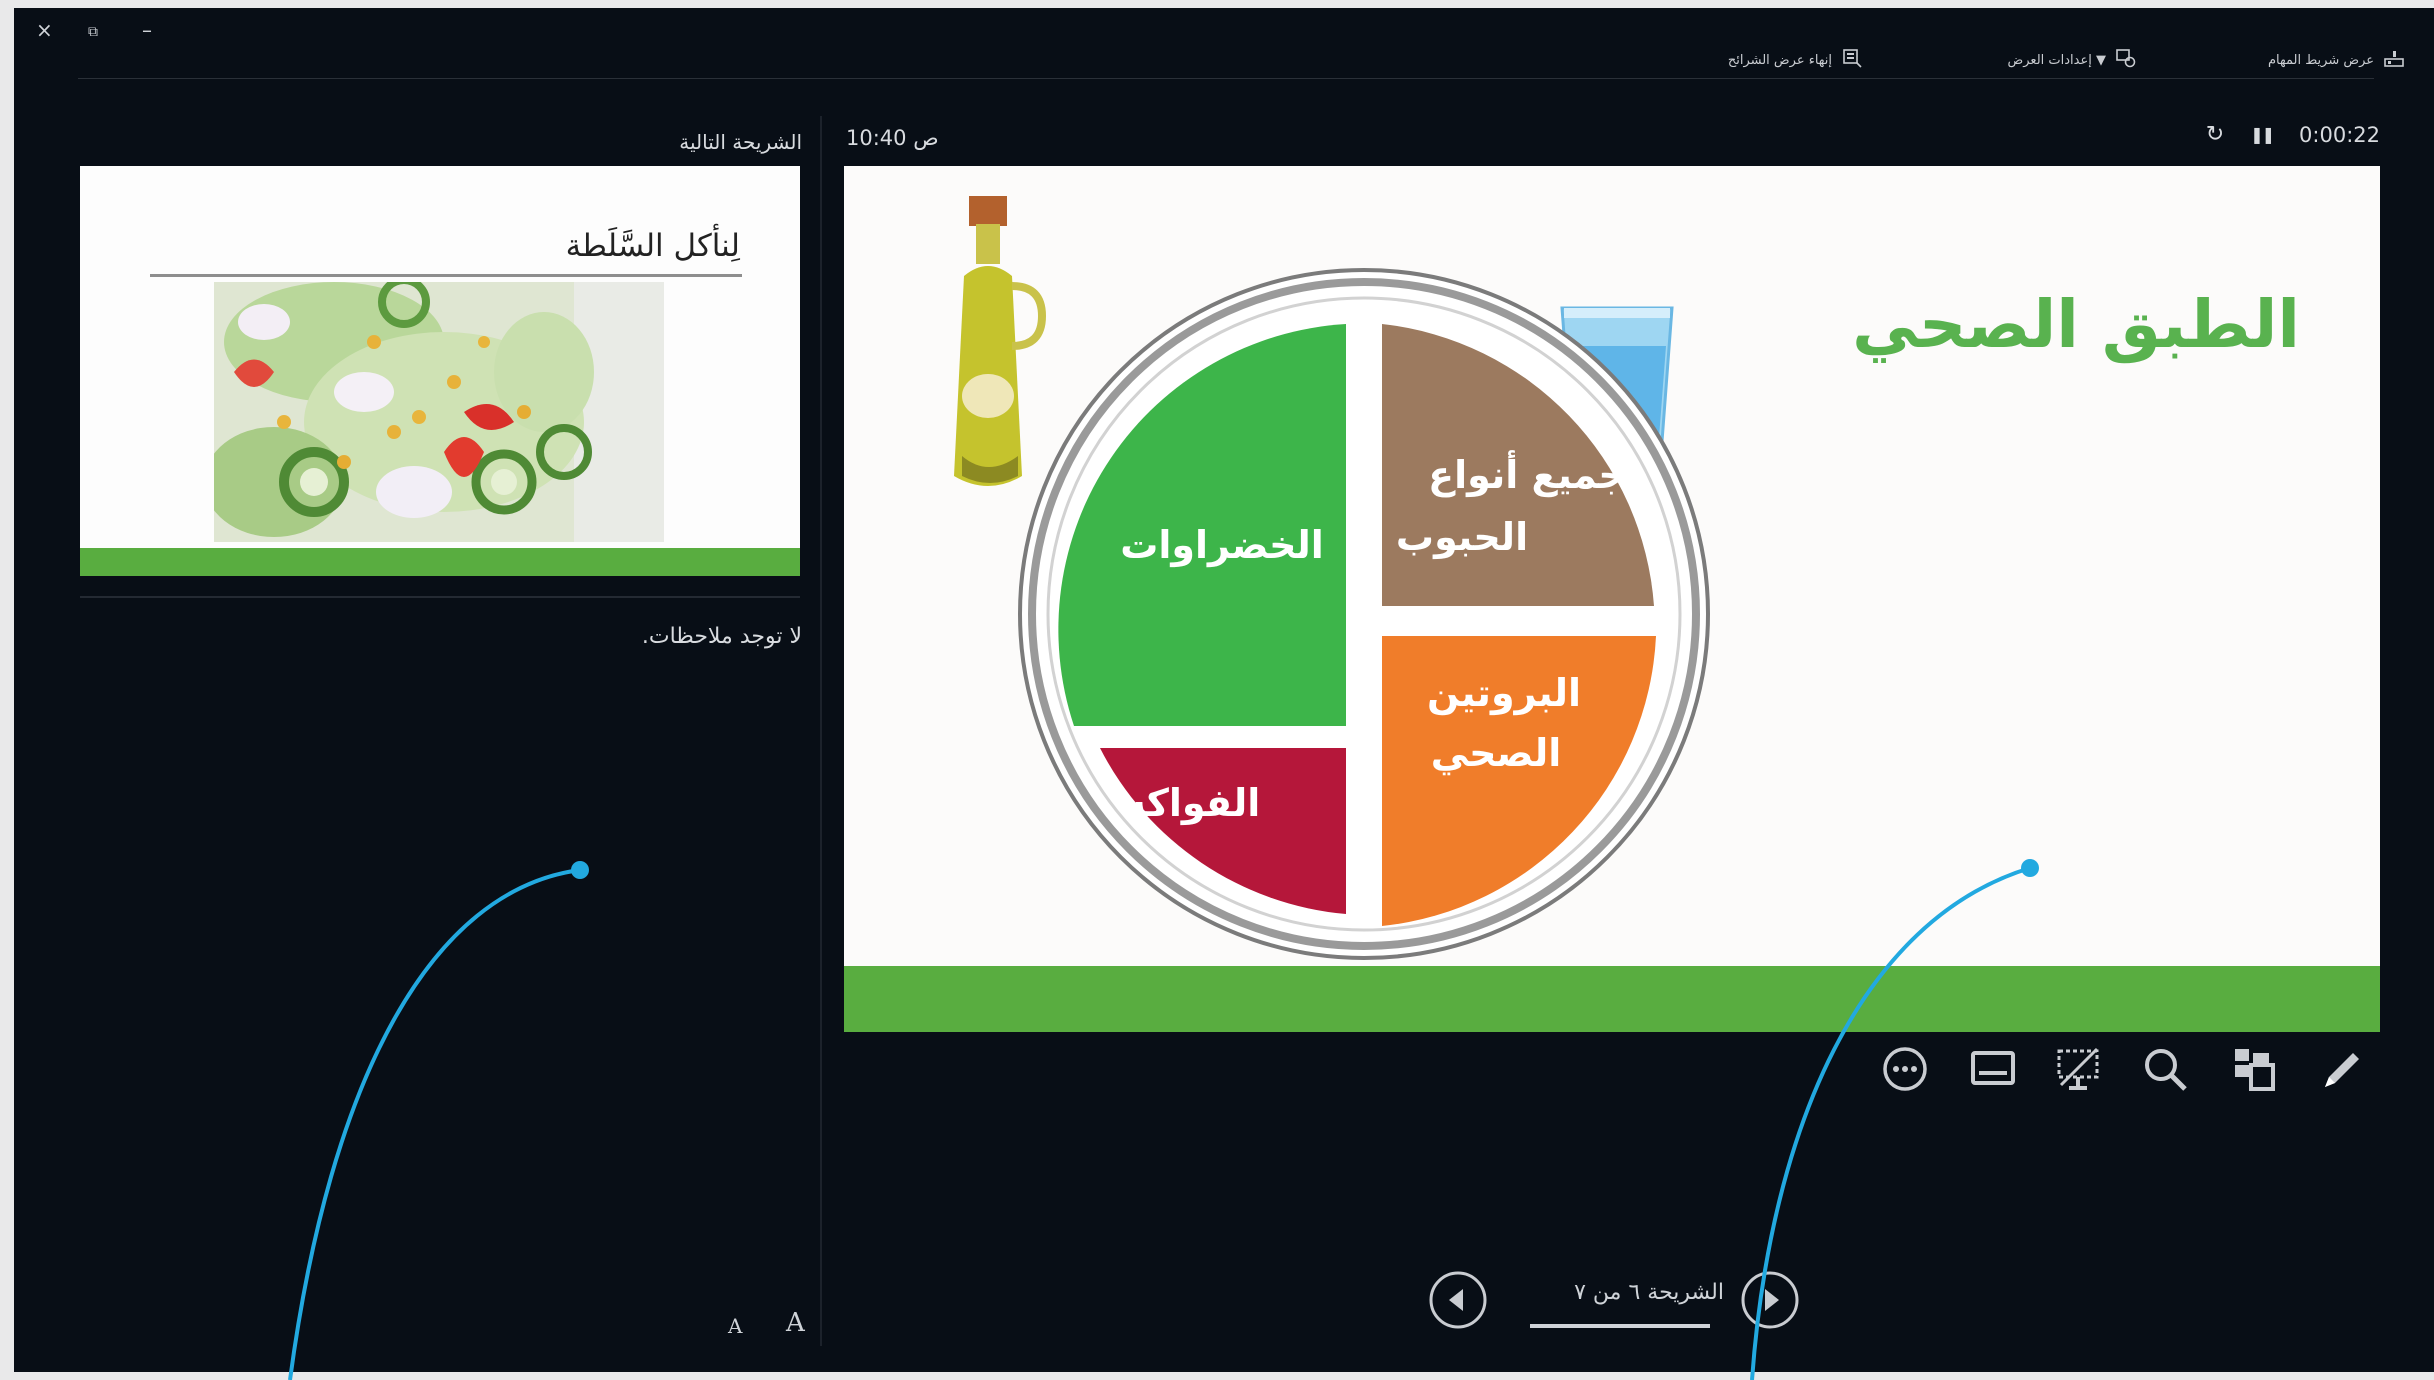 The width and height of the screenshot is (2434, 1380). I want to click on pause-timer-icon: ❚❚, so click(2262, 134).